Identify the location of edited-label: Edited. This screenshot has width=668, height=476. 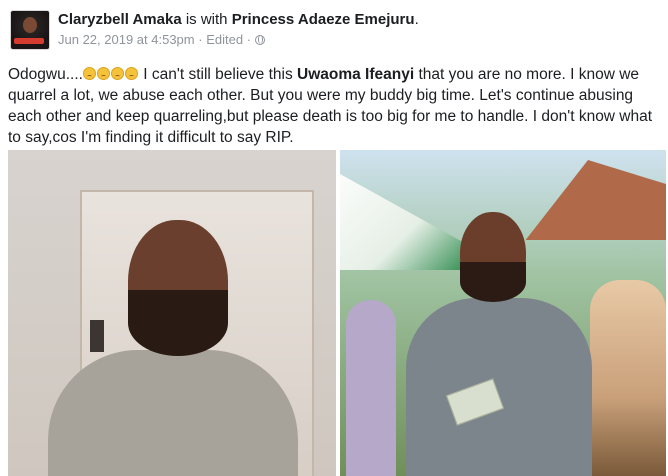
(224, 39).